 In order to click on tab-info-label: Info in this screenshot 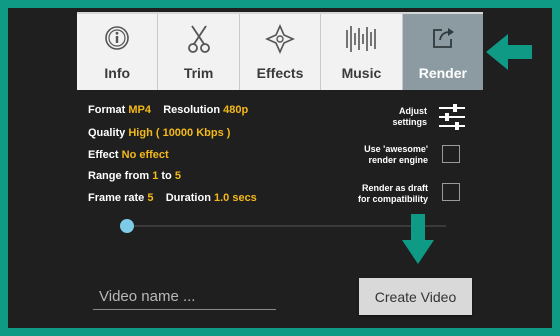, I will do `click(117, 73)`.